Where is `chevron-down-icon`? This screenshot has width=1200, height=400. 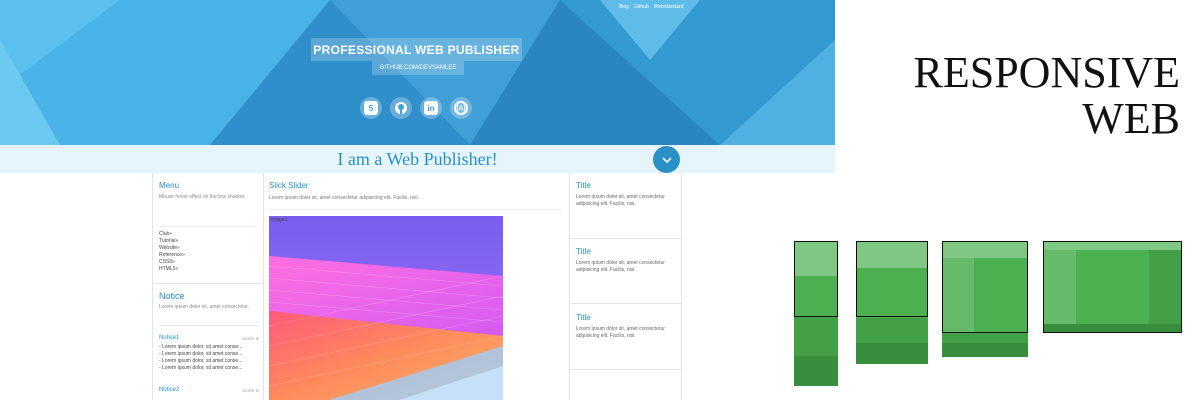 chevron-down-icon is located at coordinates (666, 159).